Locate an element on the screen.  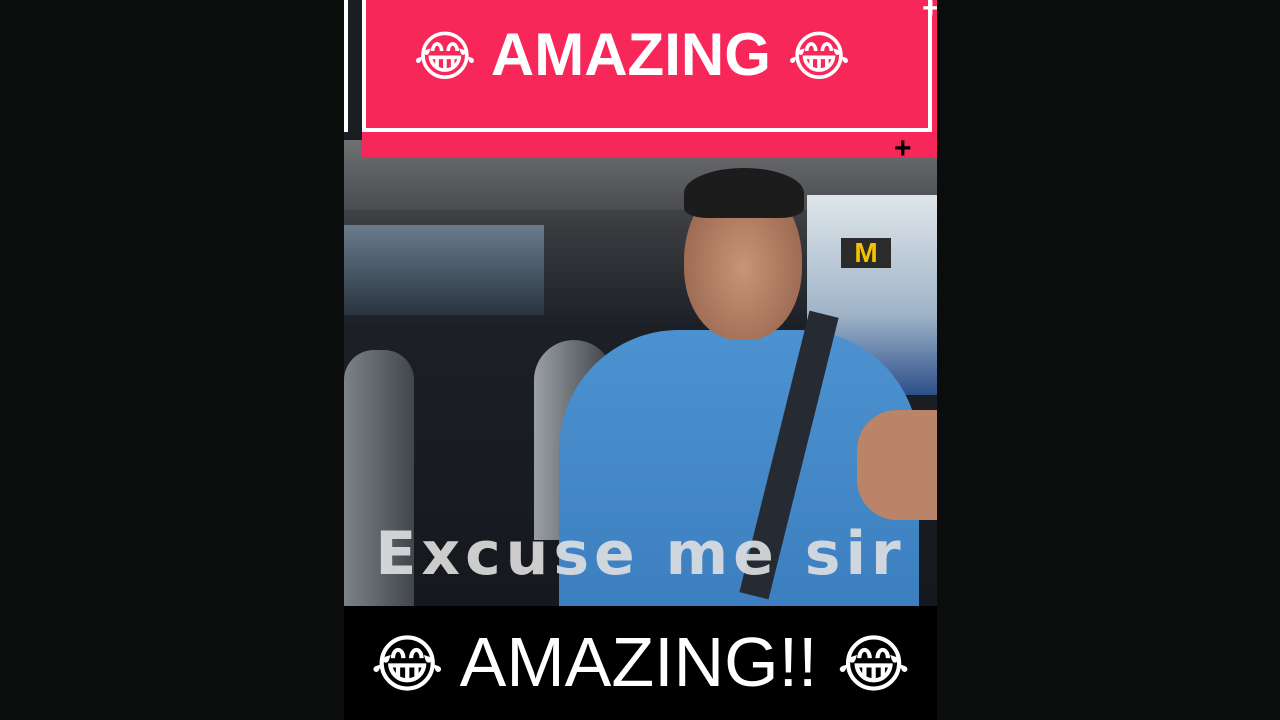
banner-frame-left is located at coordinates (352, 66).